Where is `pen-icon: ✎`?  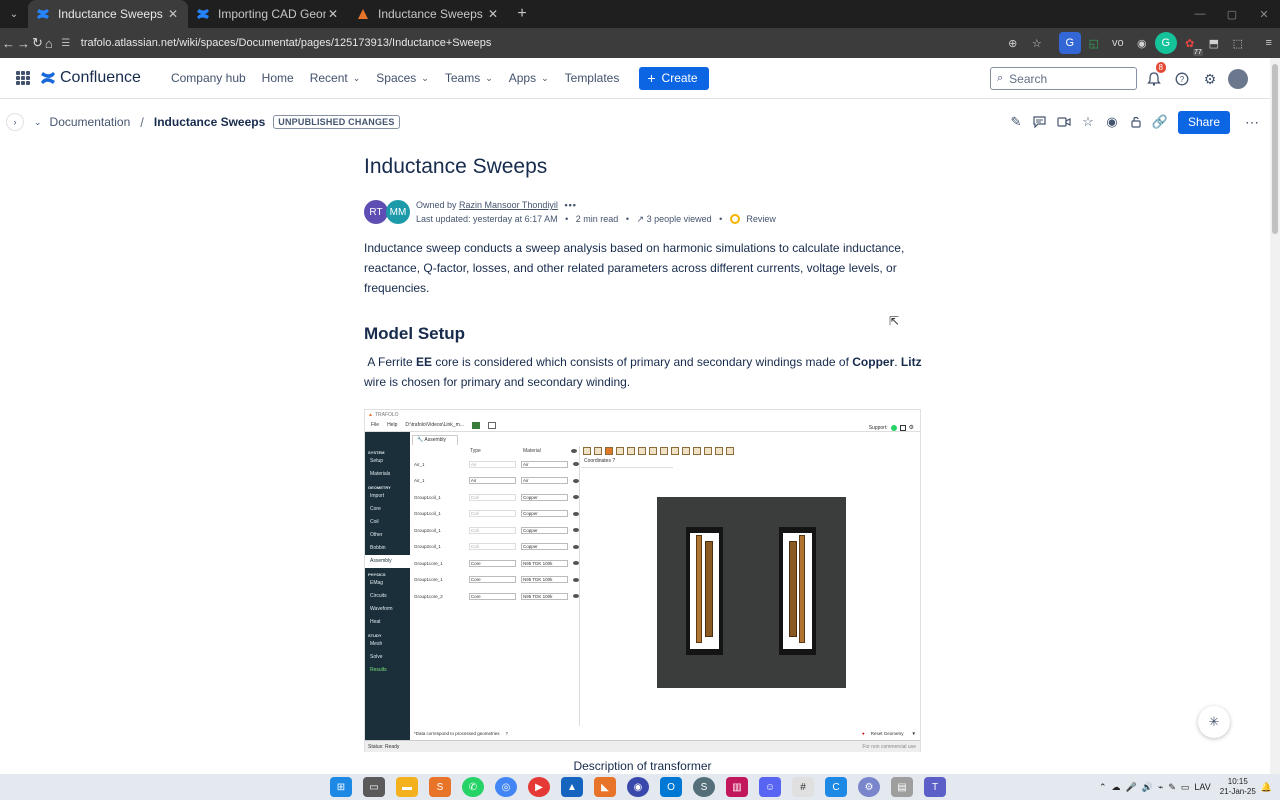
pen-icon: ✎ is located at coordinates (1172, 787).